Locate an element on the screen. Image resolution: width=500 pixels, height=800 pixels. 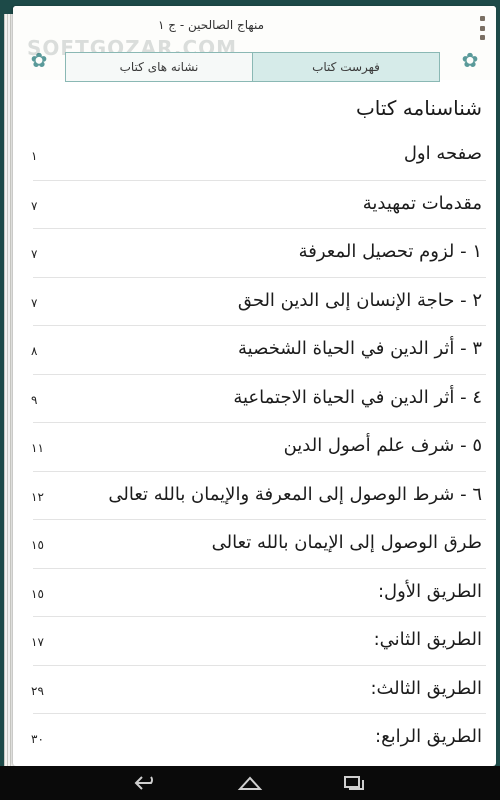
toc-page-number: ٢٩ is located at coordinates (37, 690).